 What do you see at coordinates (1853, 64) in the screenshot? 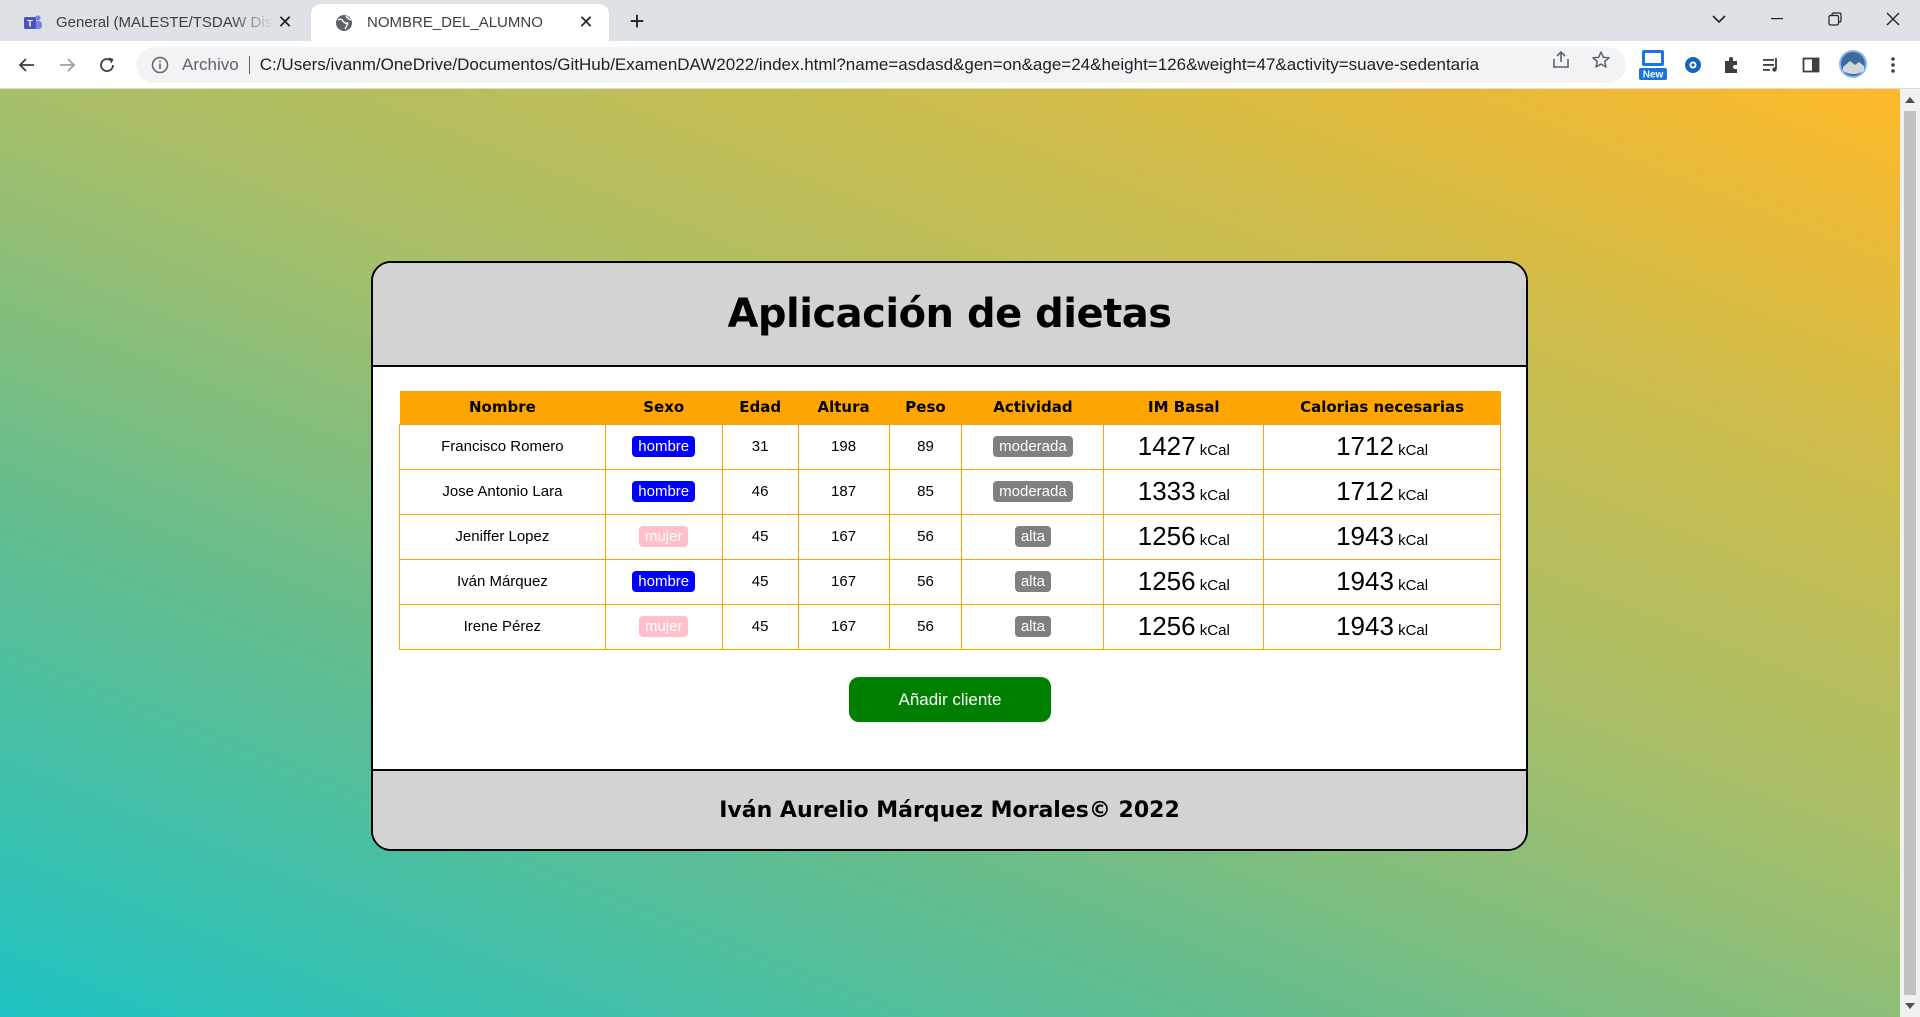
I see `profile-avatar` at bounding box center [1853, 64].